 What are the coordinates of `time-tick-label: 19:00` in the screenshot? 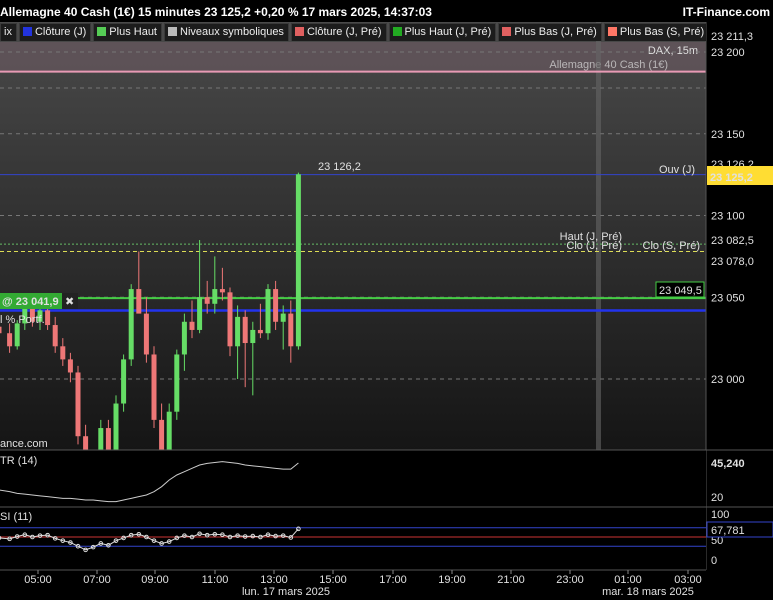 It's located at (452, 580).